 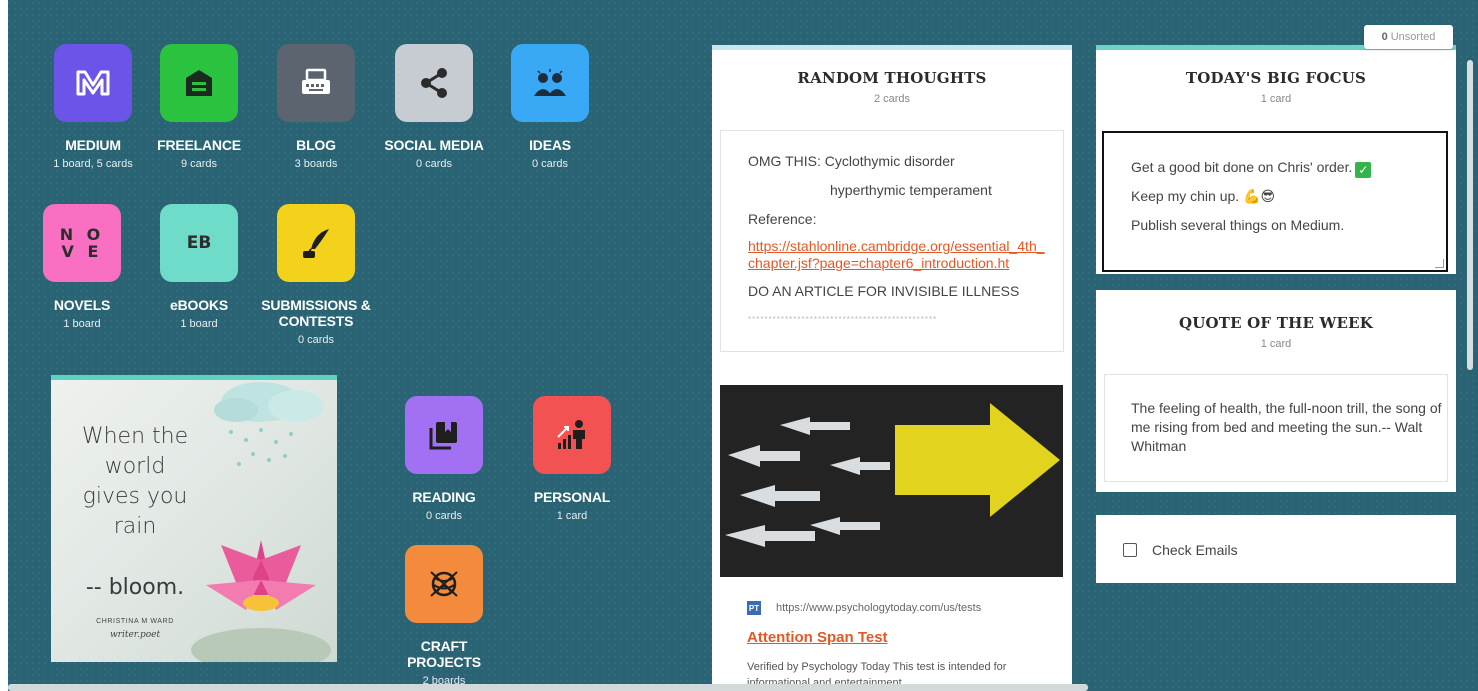 I want to click on unsorted-button: 0 Unsorted, so click(x=1408, y=37).